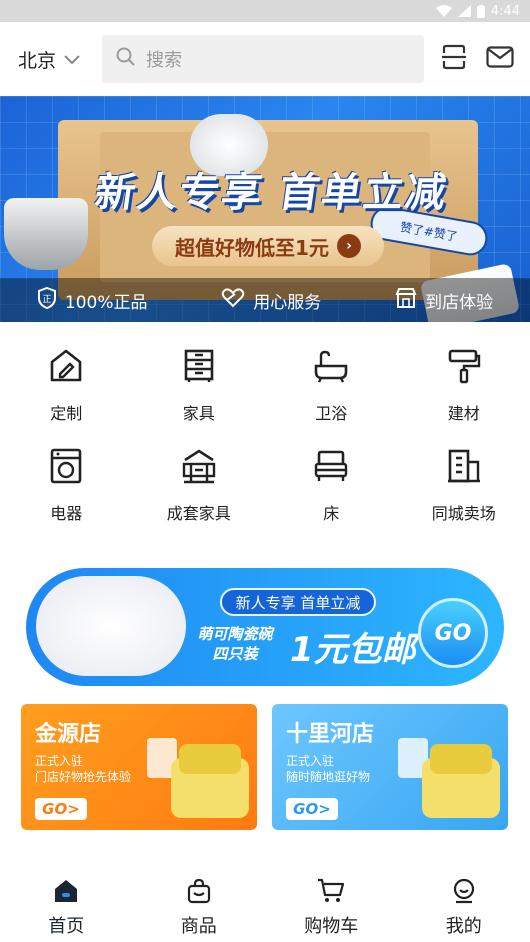 The image size is (530, 942). What do you see at coordinates (463, 926) in the screenshot?
I see `tab-label: 我的` at bounding box center [463, 926].